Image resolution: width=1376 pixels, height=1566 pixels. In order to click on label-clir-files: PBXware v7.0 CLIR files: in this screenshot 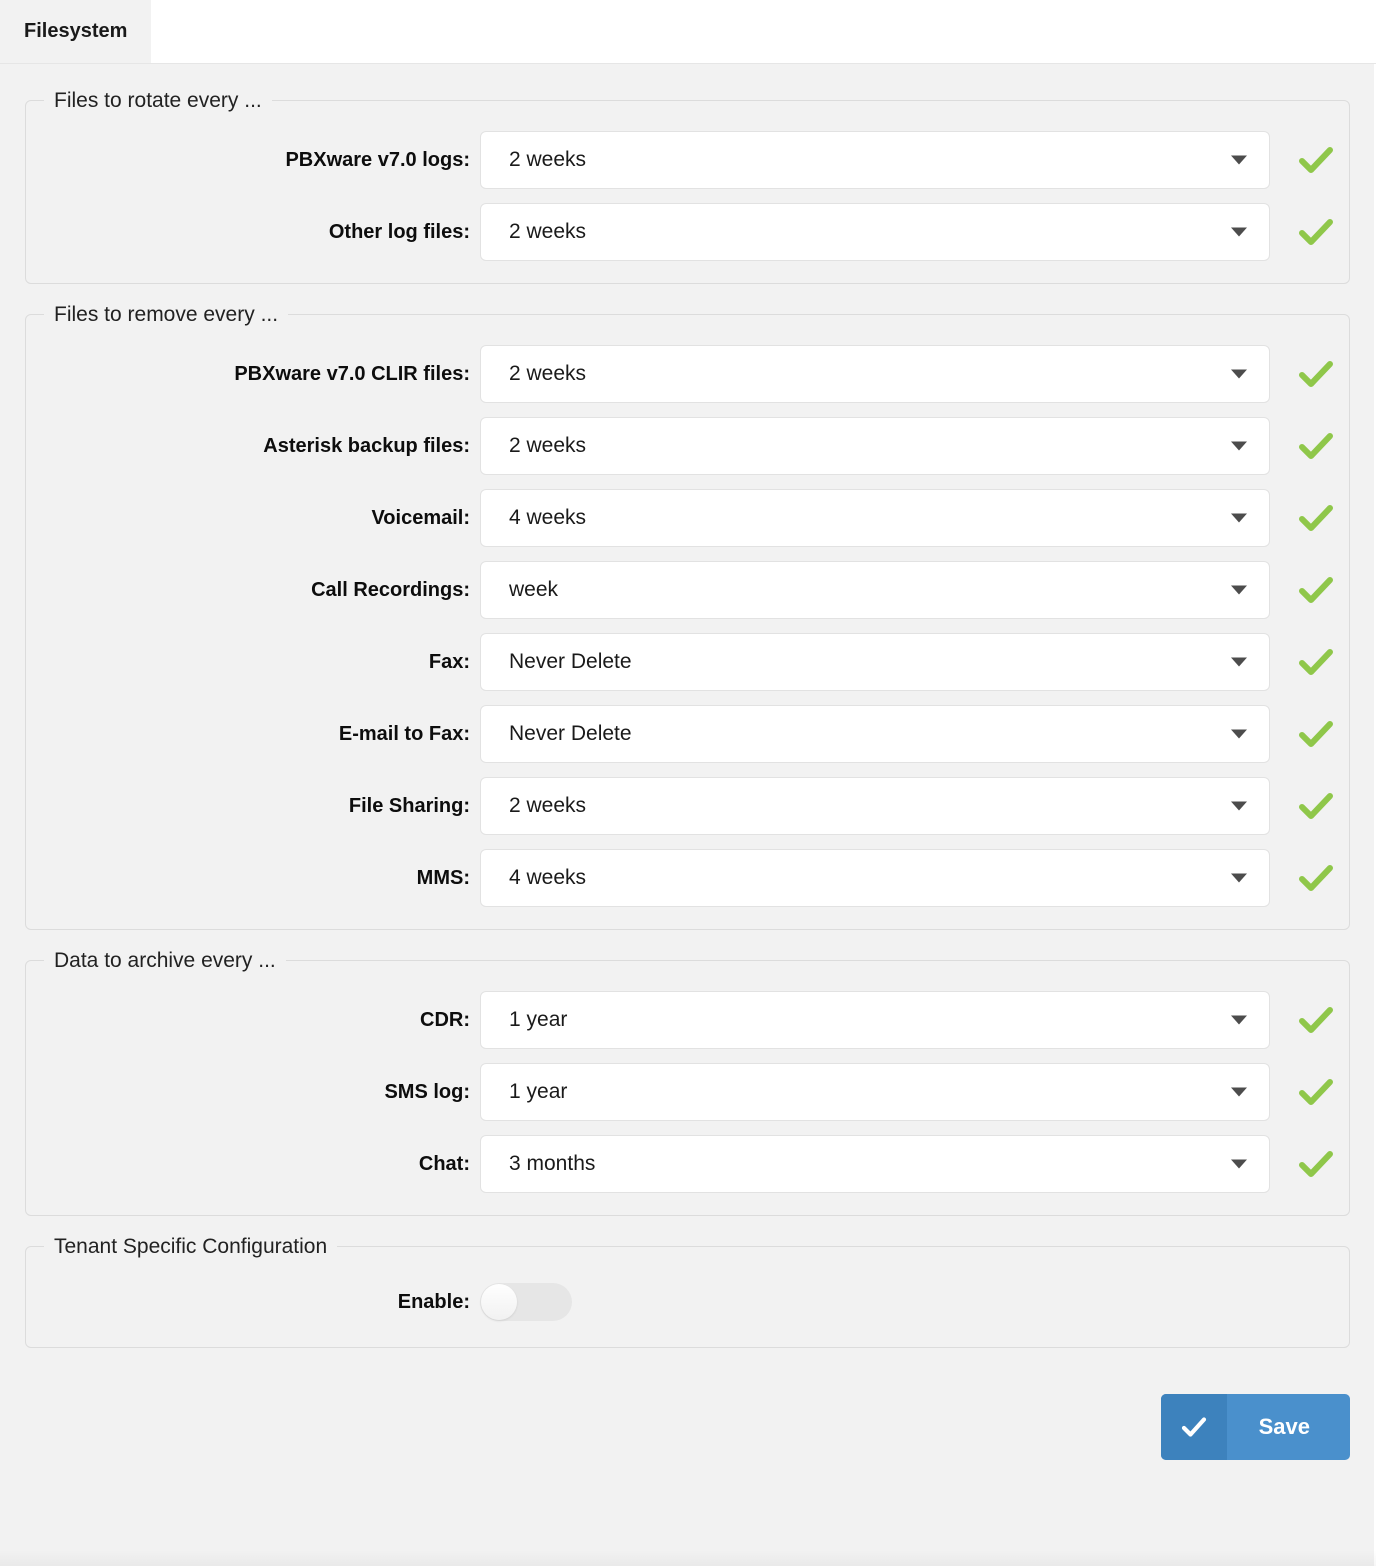, I will do `click(352, 373)`.